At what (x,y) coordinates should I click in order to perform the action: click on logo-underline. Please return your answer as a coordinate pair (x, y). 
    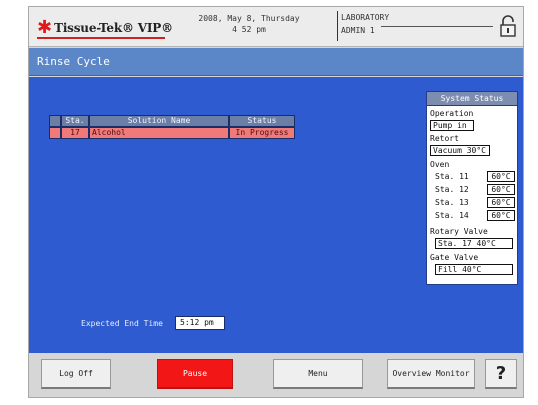
    Looking at the image, I should click on (101, 38).